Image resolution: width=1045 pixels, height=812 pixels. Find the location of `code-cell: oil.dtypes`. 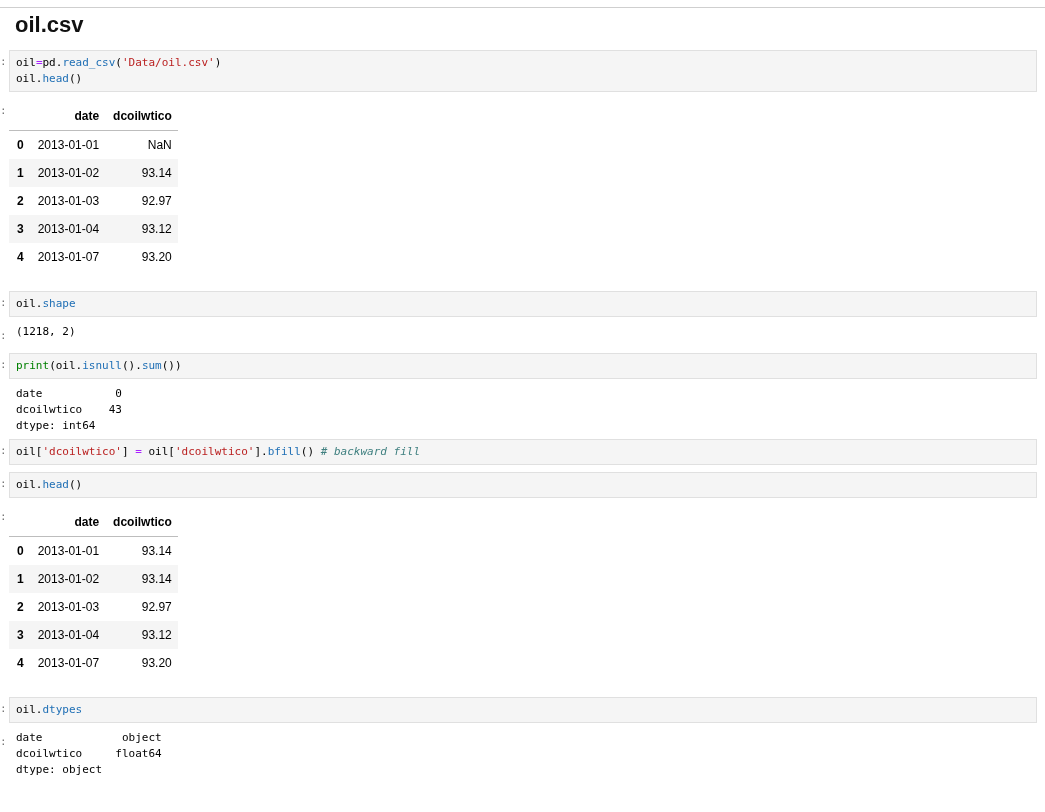

code-cell: oil.dtypes is located at coordinates (523, 710).